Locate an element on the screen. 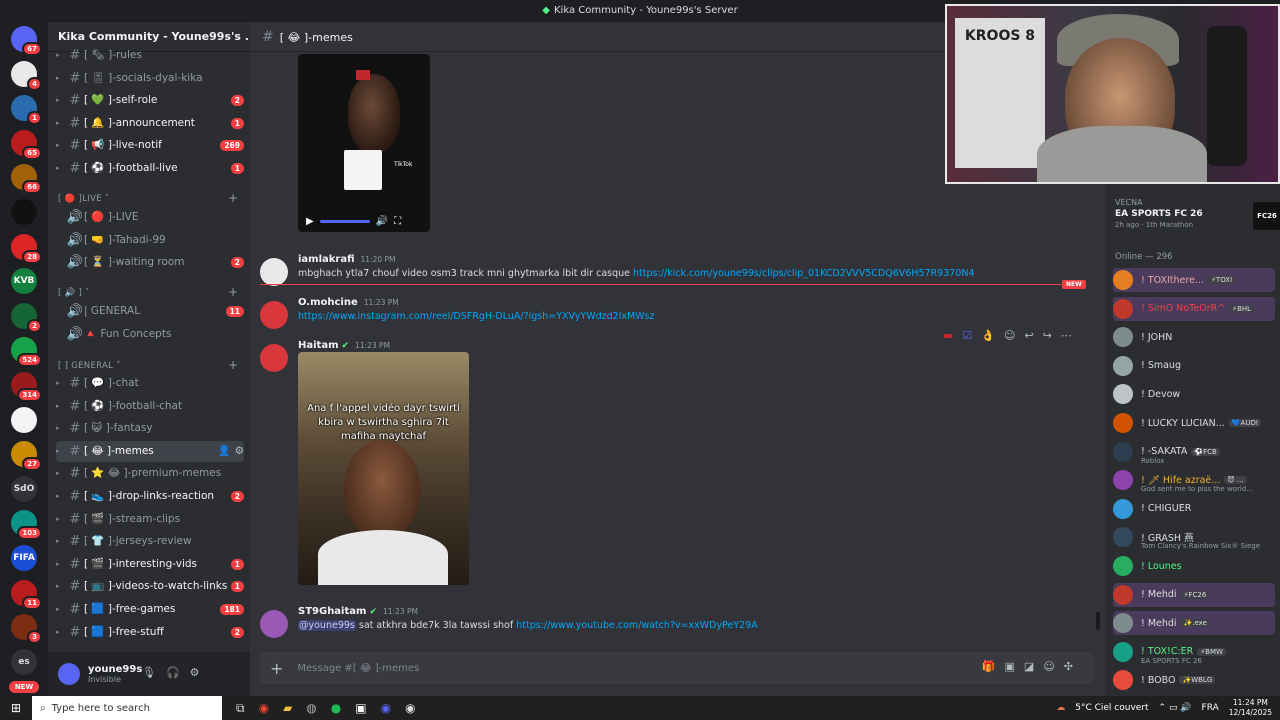  obs-icon: ◉ is located at coordinates (410, 708).